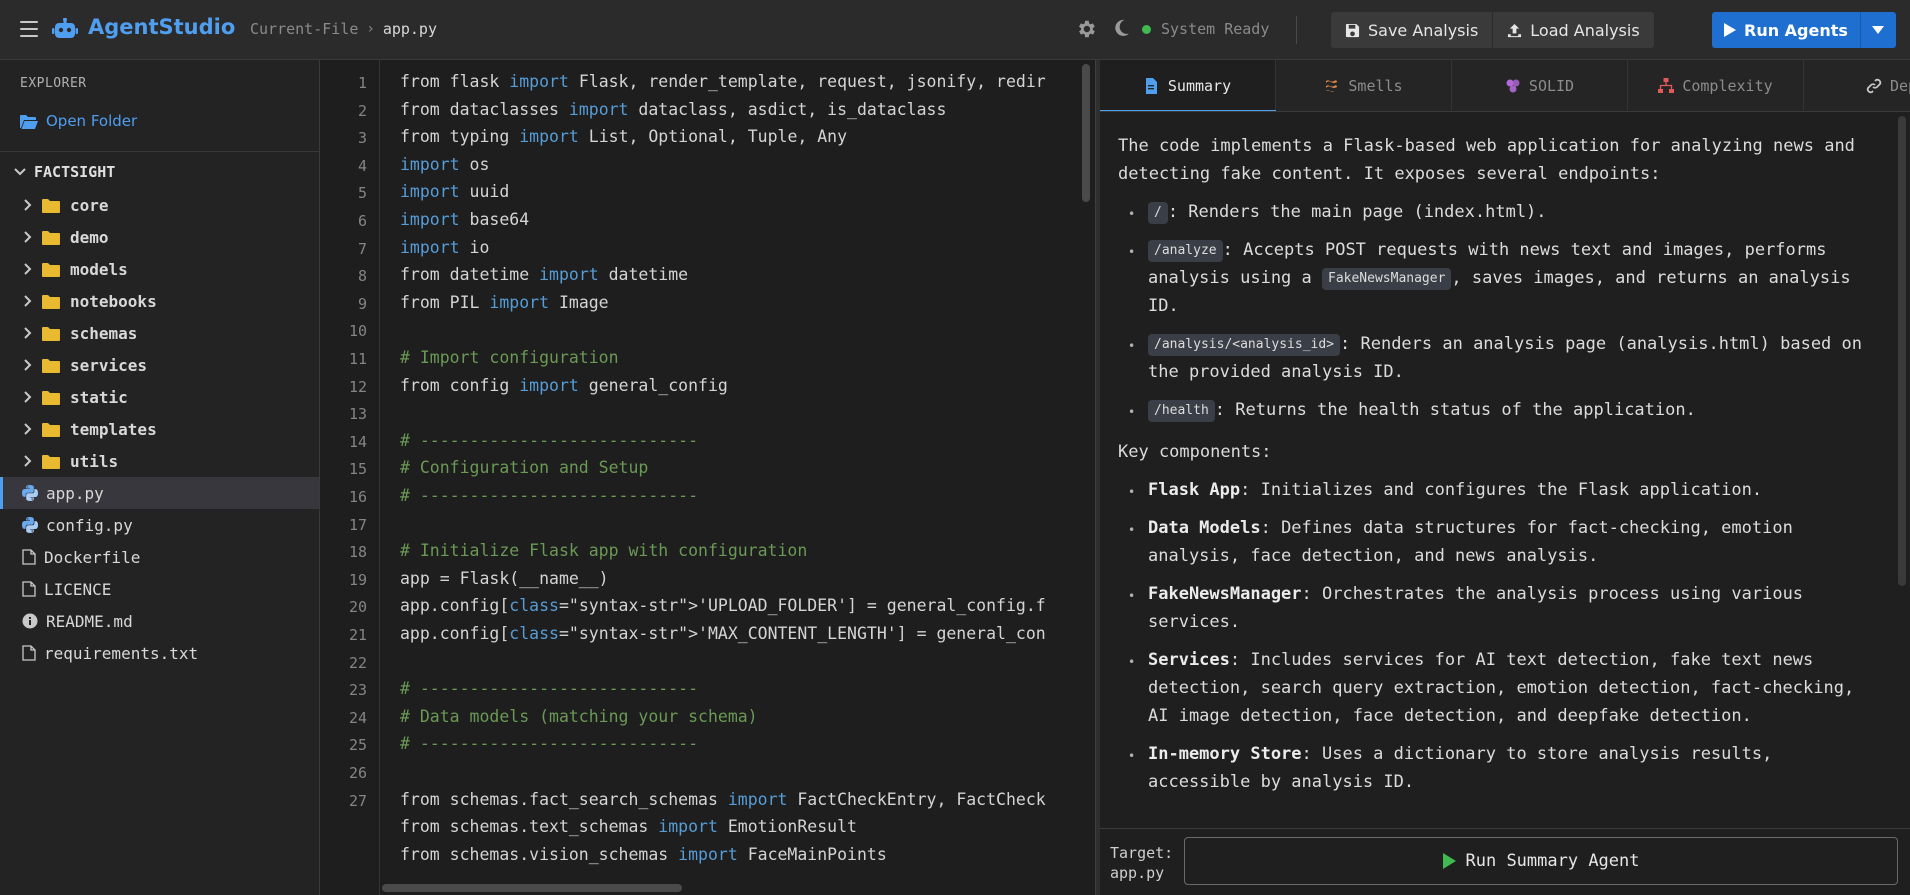 The width and height of the screenshot is (1910, 895). I want to click on run-agents-button: Run Agents, so click(1786, 30).